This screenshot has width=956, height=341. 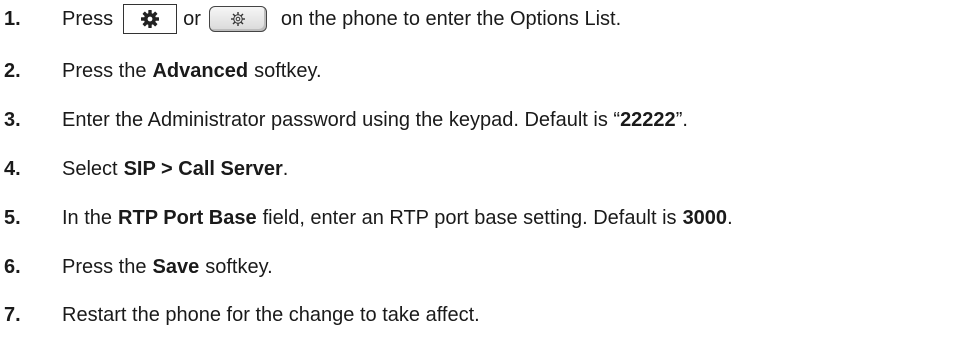 What do you see at coordinates (12, 314) in the screenshot?
I see `step-number: 7.` at bounding box center [12, 314].